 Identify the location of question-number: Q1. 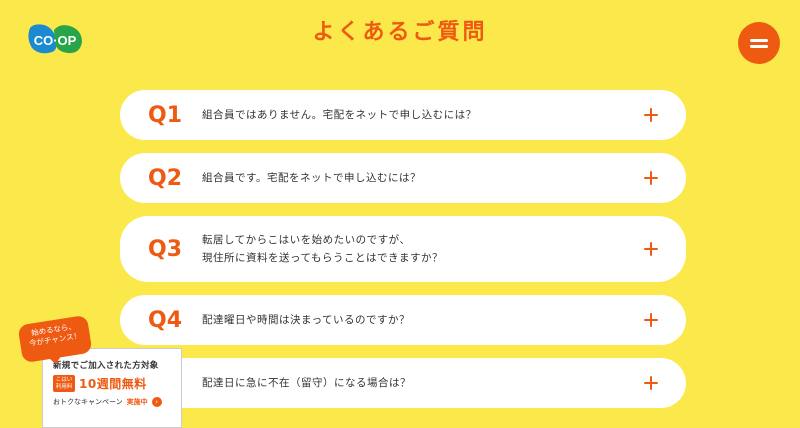
(165, 115).